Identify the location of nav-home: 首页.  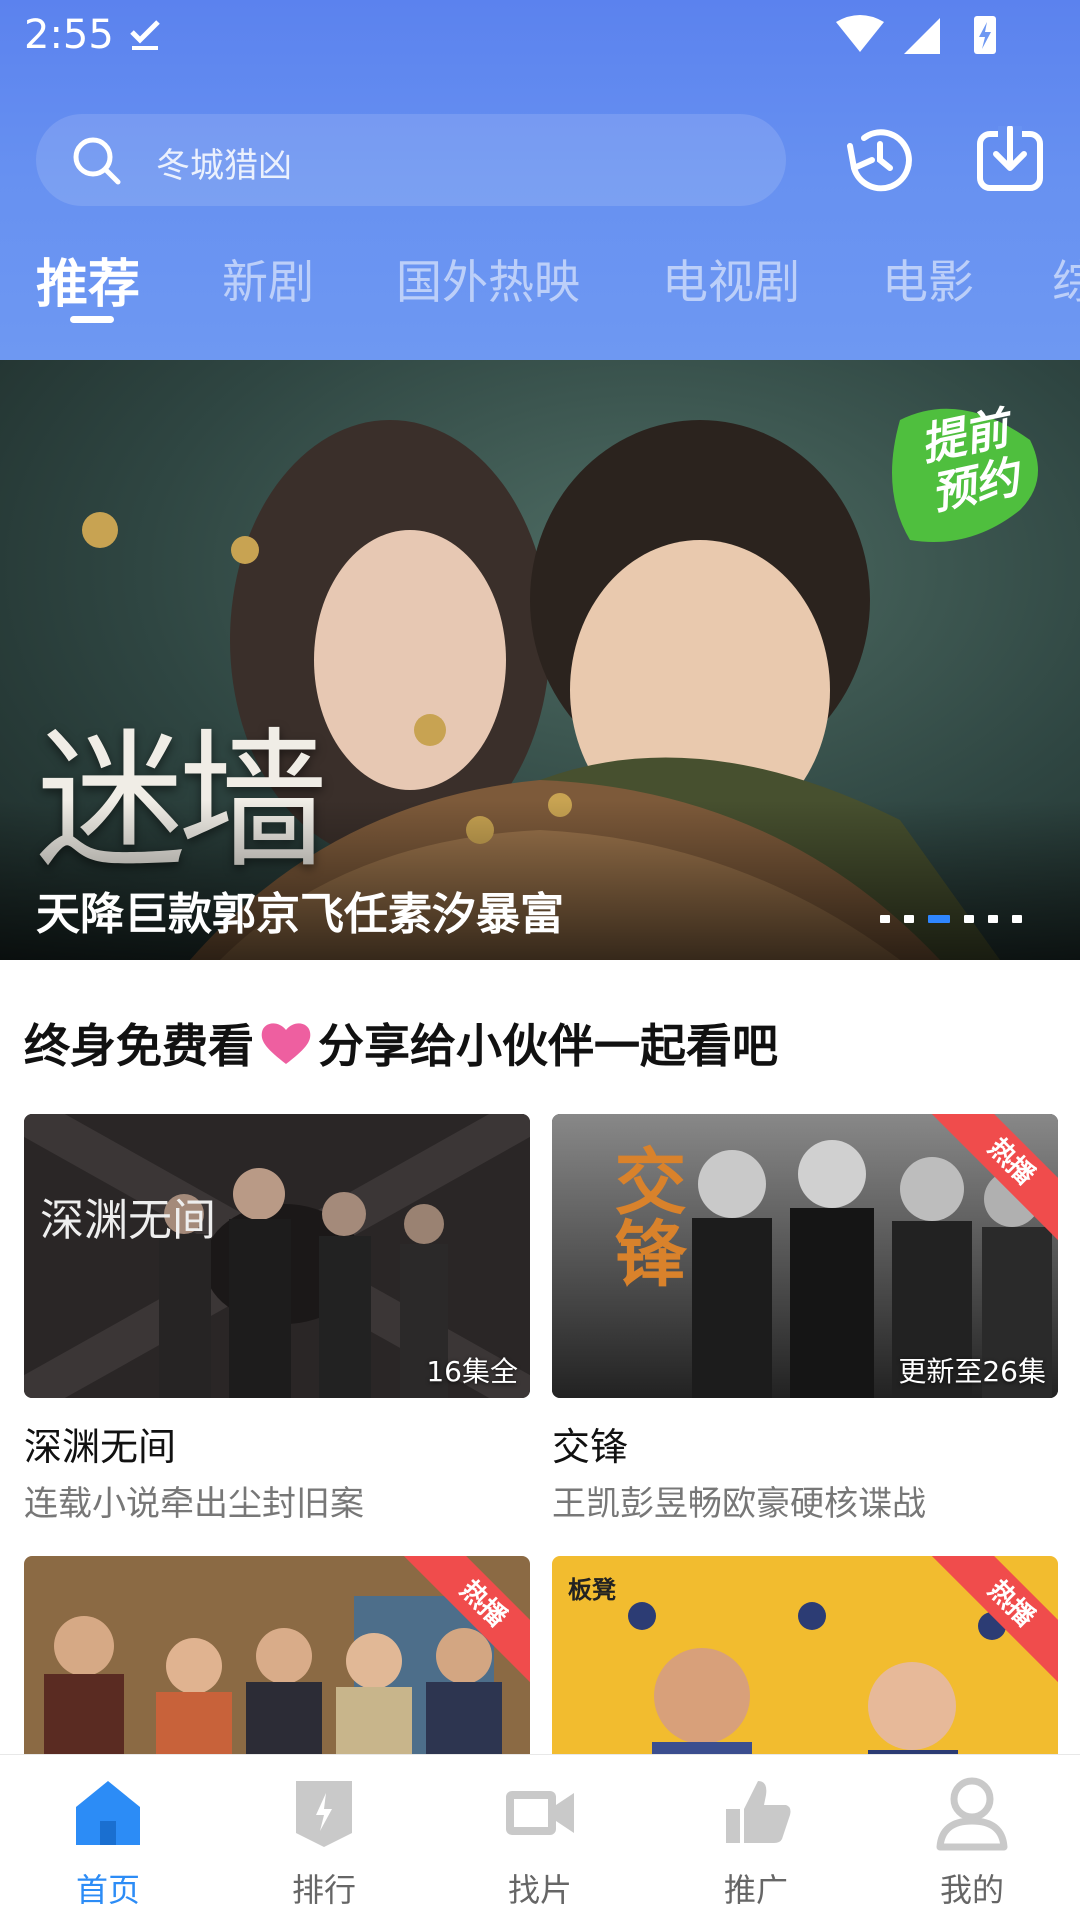
(108, 1842).